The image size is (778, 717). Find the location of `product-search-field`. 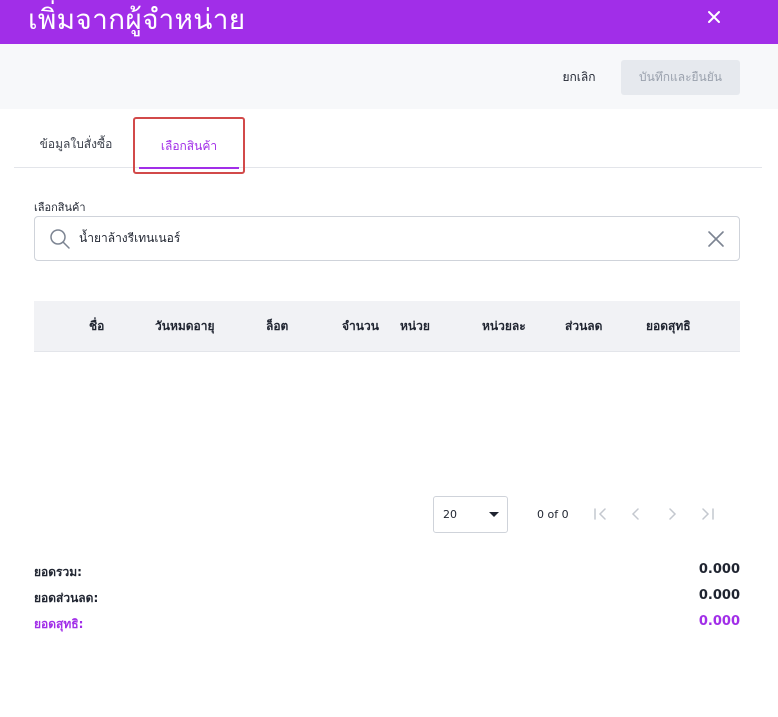

product-search-field is located at coordinates (387, 238).